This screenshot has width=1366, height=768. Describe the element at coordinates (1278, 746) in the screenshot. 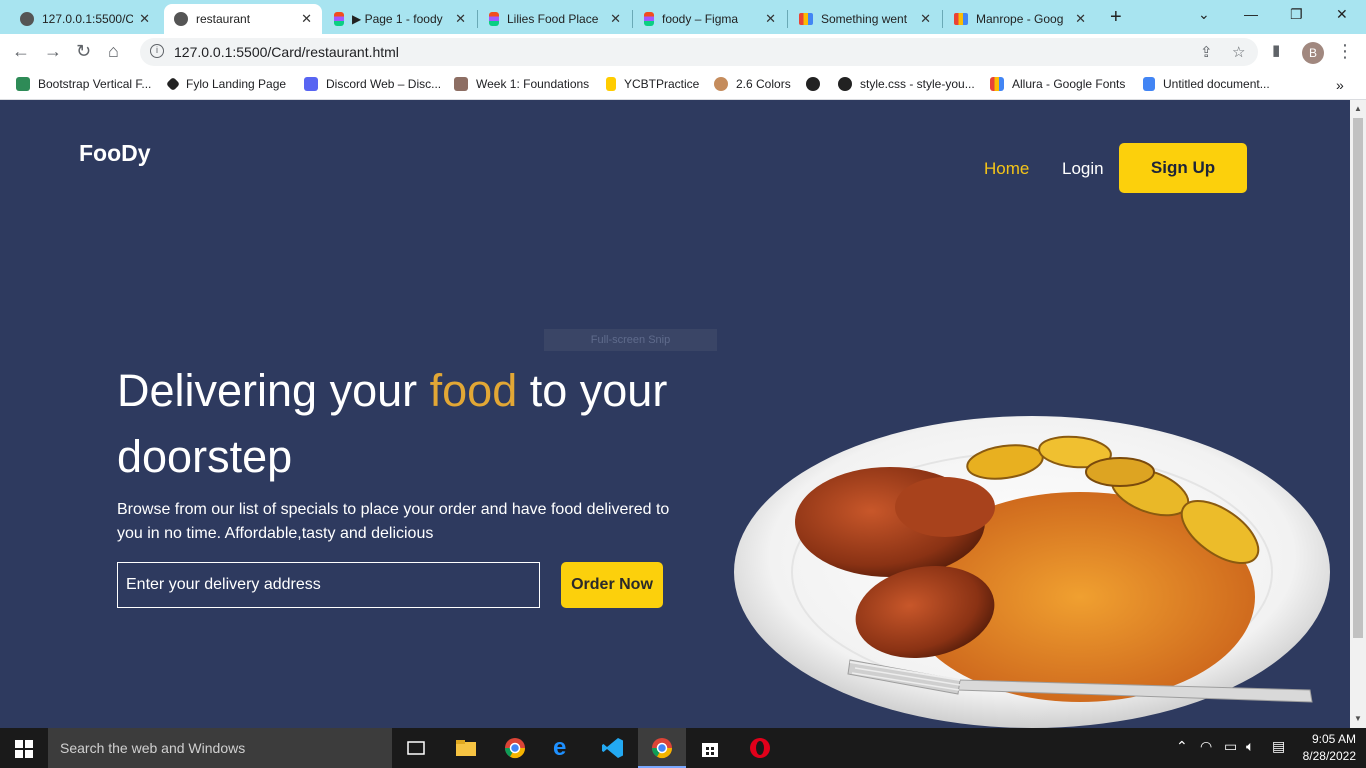

I see `notification-icon: ▤` at that location.